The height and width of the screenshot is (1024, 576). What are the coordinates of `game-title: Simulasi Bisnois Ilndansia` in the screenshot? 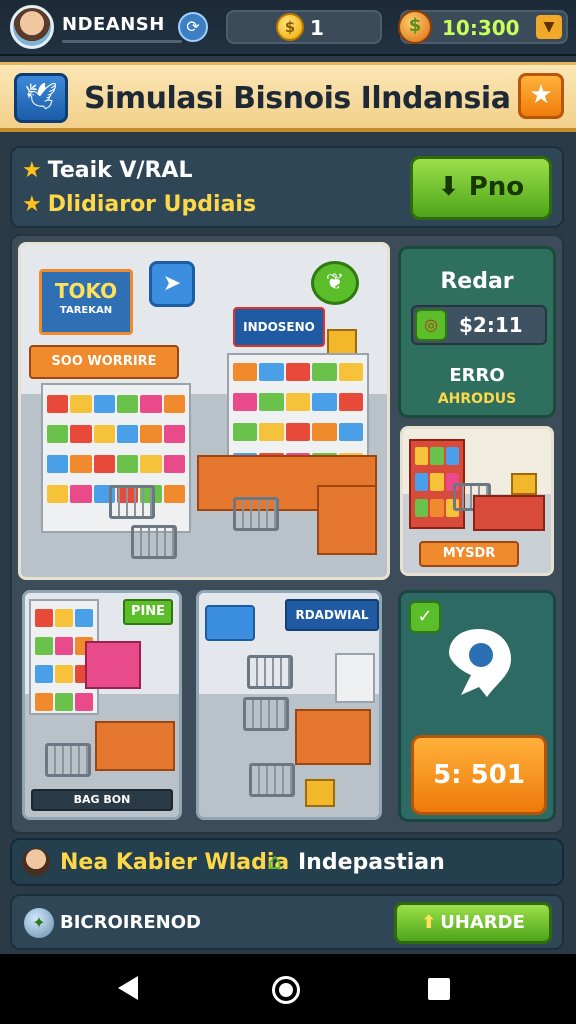 It's located at (297, 98).